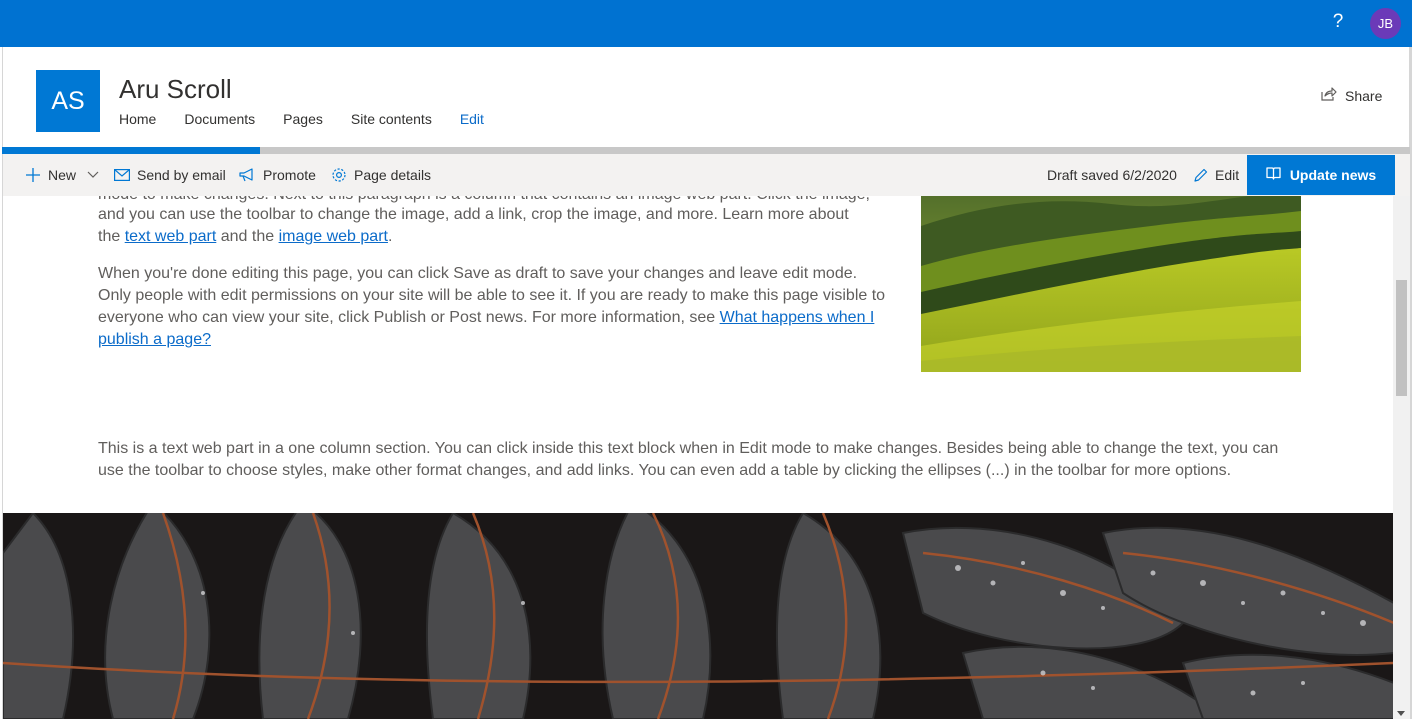 Image resolution: width=1412 pixels, height=719 pixels. Describe the element at coordinates (1385, 23) in the screenshot. I see `avatar: JB` at that location.